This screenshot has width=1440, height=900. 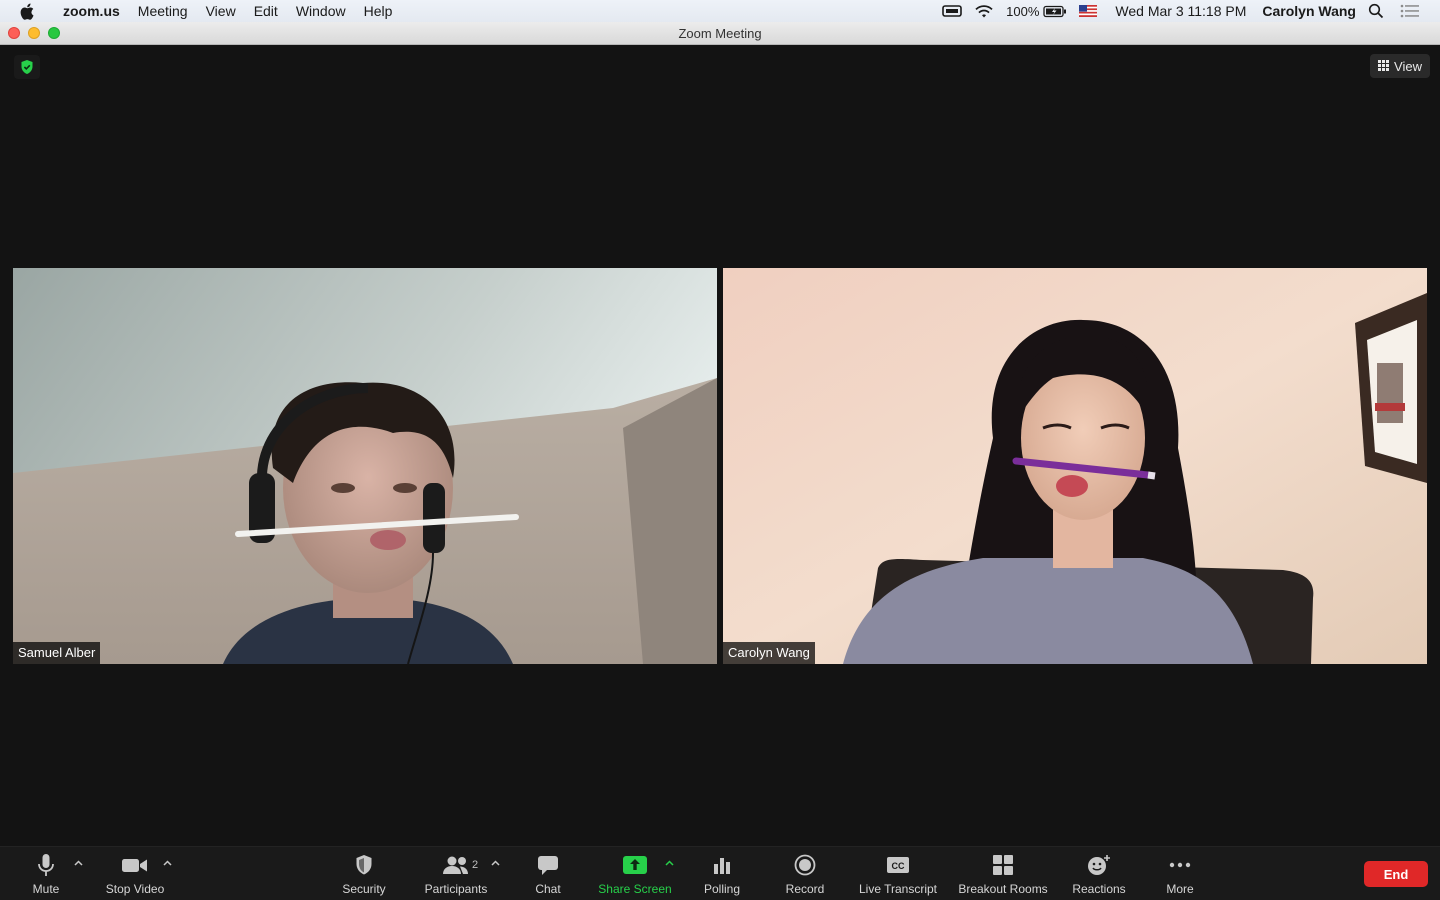 I want to click on record-button: Record, so click(x=805, y=873).